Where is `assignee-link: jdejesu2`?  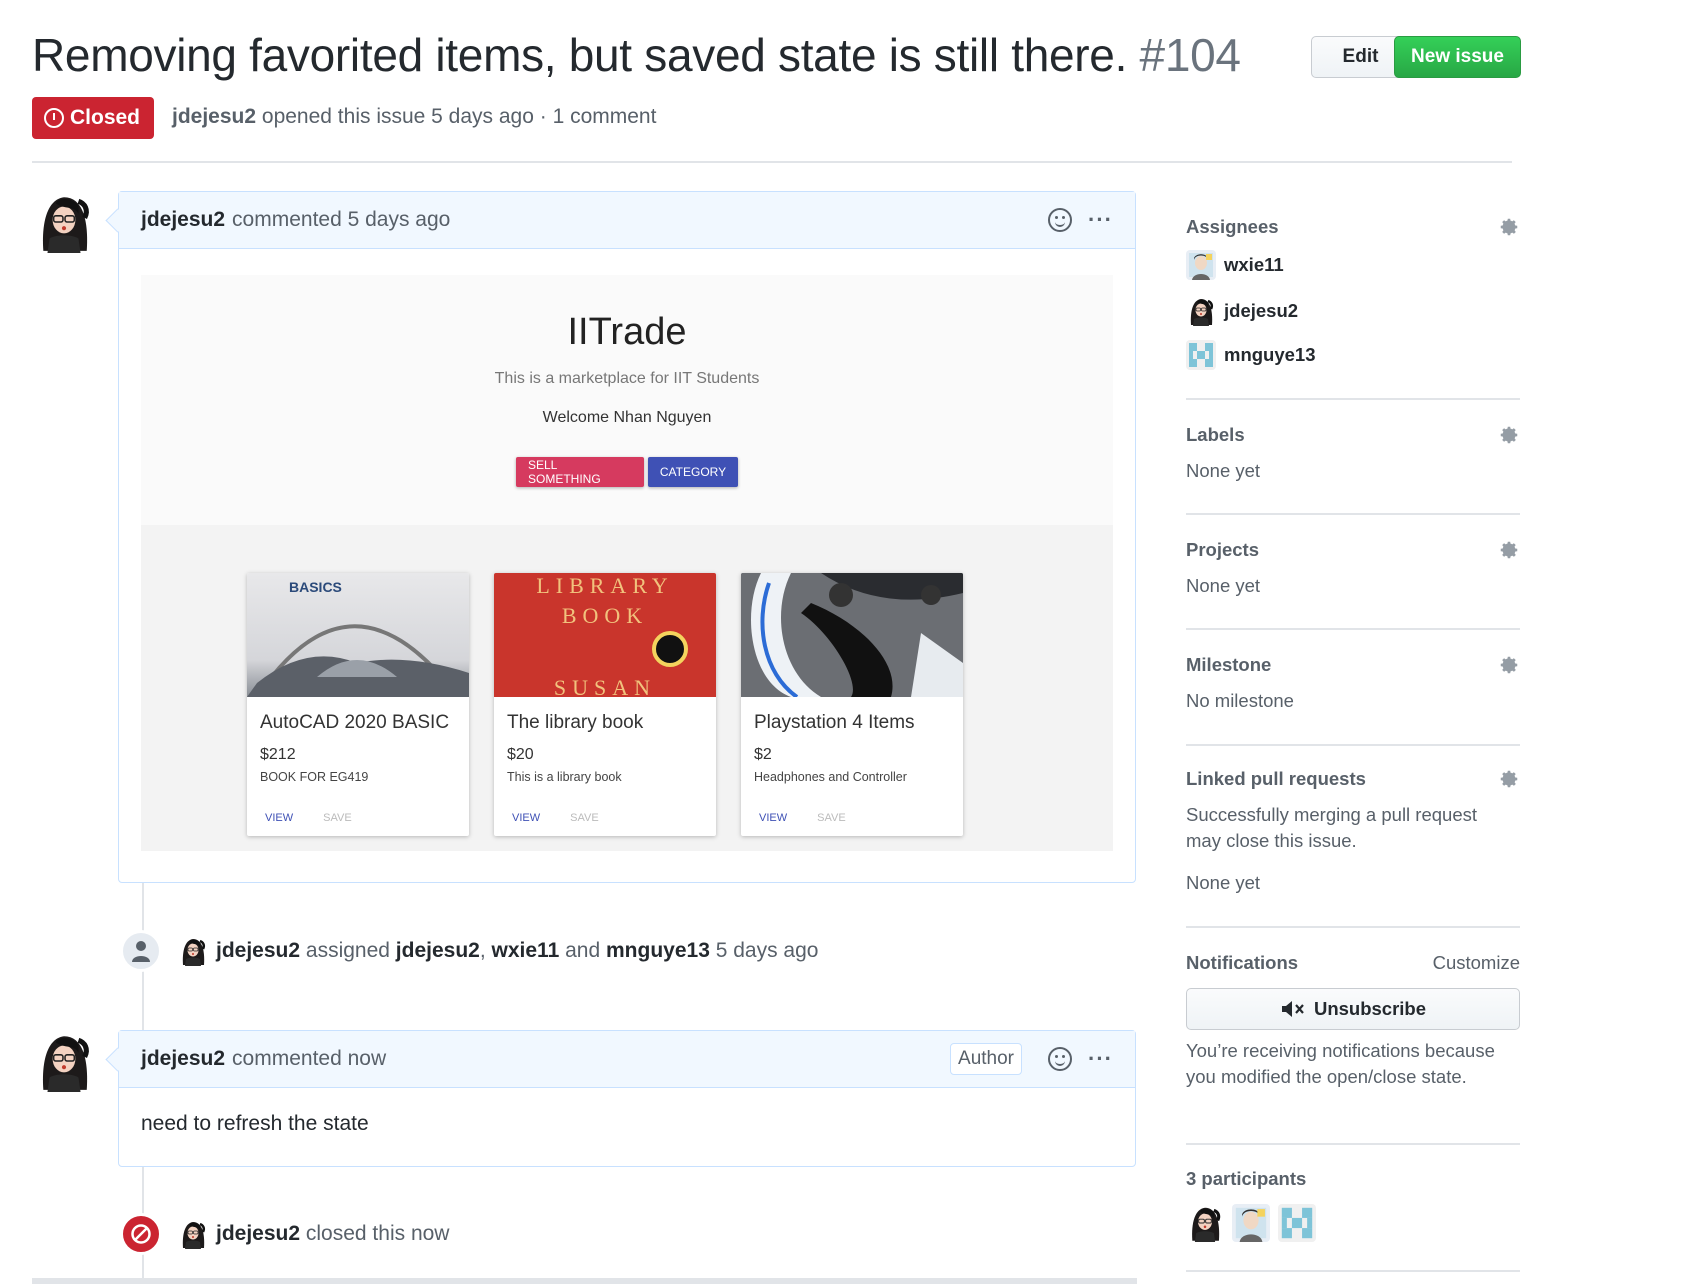
assignee-link: jdejesu2 is located at coordinates (438, 951).